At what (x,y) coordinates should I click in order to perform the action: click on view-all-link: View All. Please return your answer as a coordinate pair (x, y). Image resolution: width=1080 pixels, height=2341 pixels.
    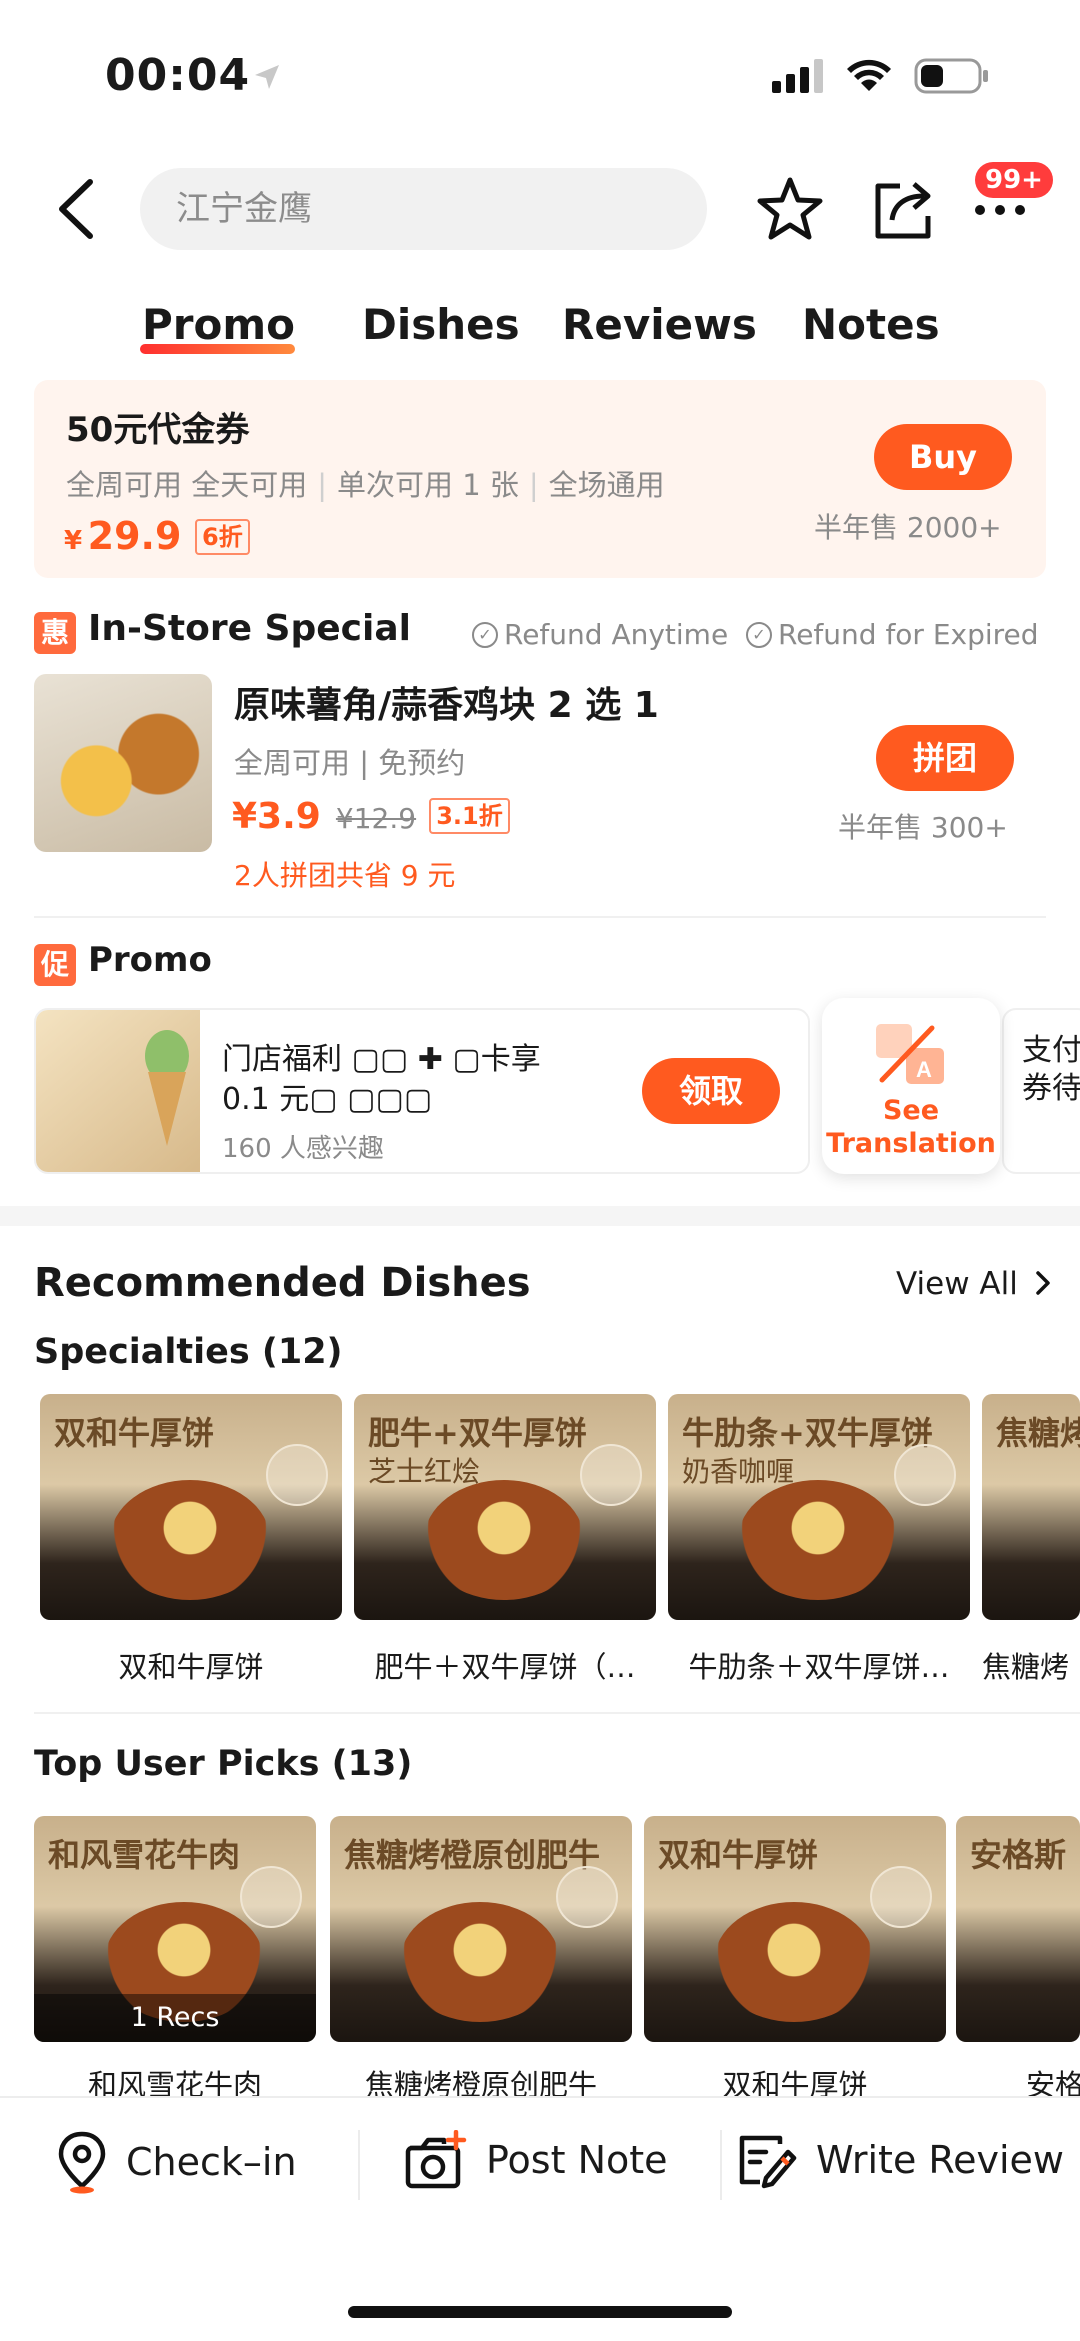
    Looking at the image, I should click on (975, 1284).